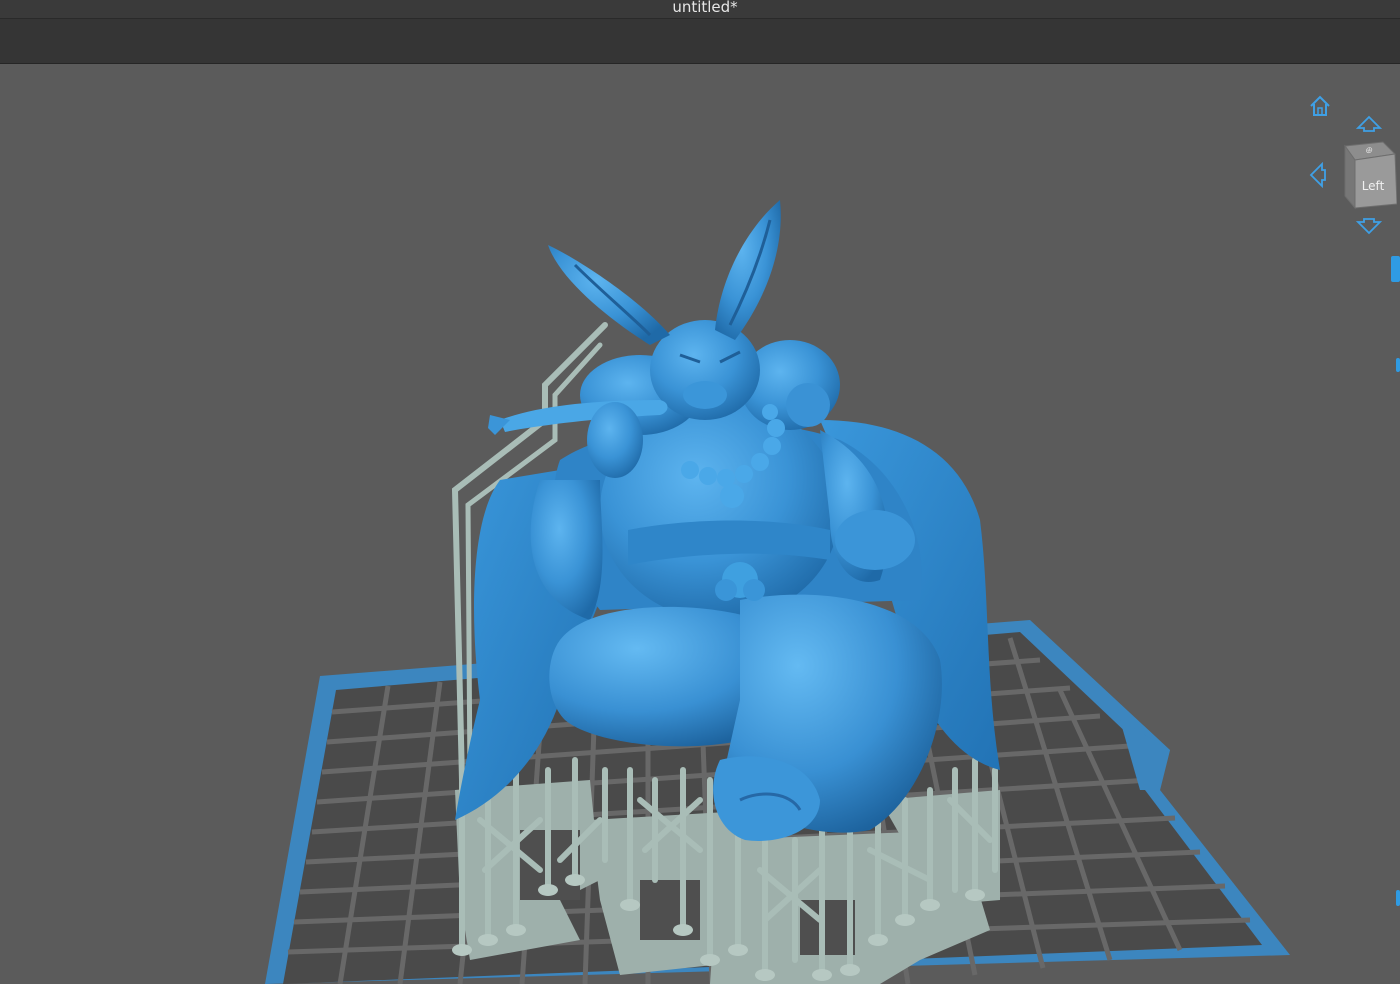  What do you see at coordinates (700, 41) in the screenshot?
I see `toolbar` at bounding box center [700, 41].